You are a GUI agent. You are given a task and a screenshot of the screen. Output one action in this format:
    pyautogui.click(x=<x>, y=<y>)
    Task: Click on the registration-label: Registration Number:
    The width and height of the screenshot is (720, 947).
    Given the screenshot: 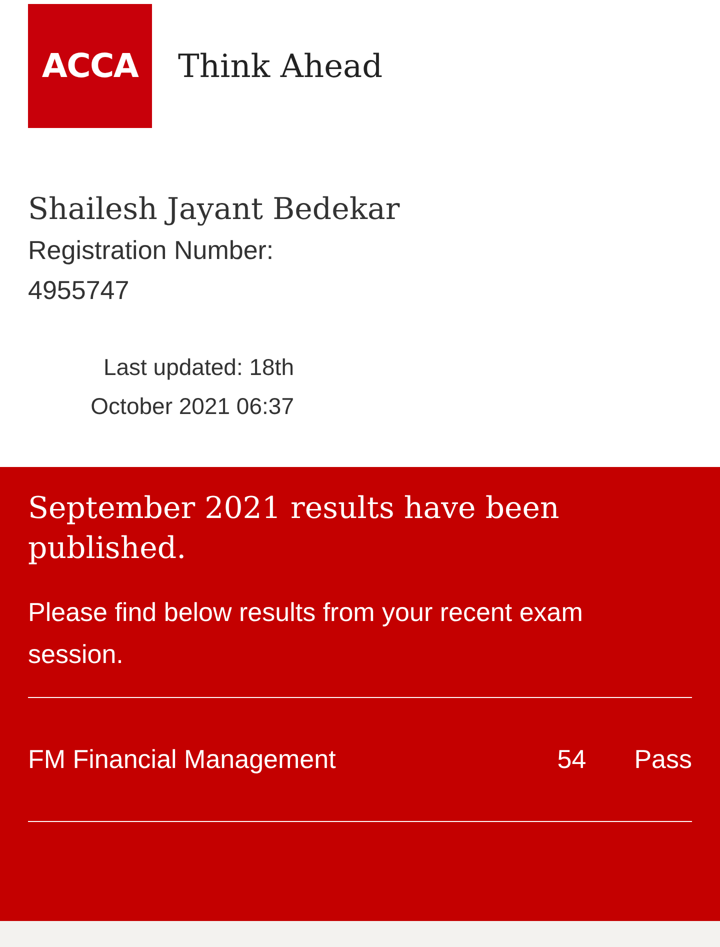 What is the action you would take?
    pyautogui.click(x=151, y=250)
    